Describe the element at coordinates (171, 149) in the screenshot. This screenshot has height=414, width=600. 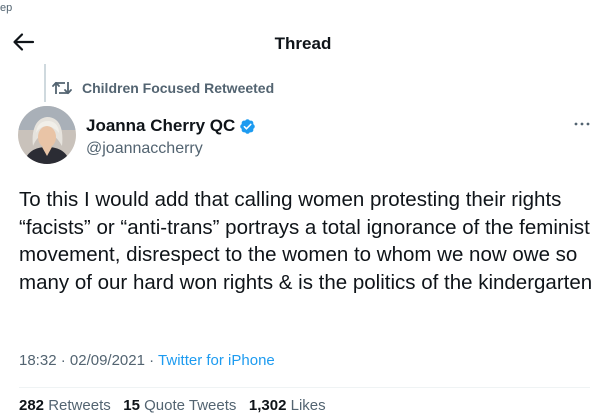
I see `author-handle: @joannaccherry` at that location.